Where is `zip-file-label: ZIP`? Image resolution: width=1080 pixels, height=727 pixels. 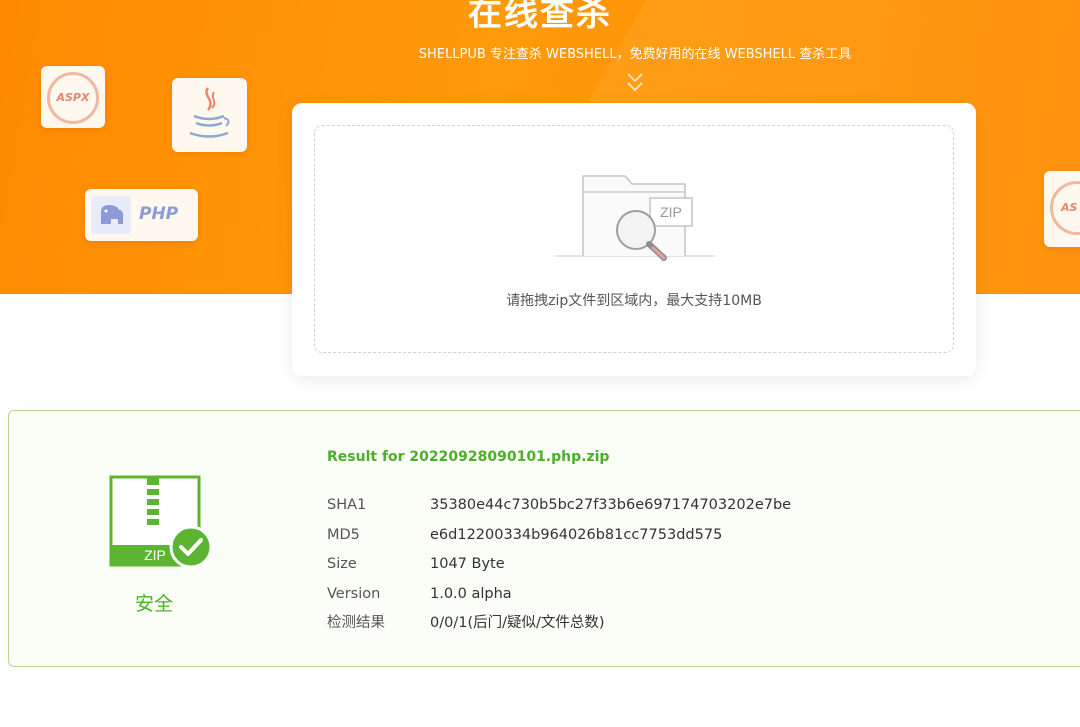 zip-file-label: ZIP is located at coordinates (155, 555).